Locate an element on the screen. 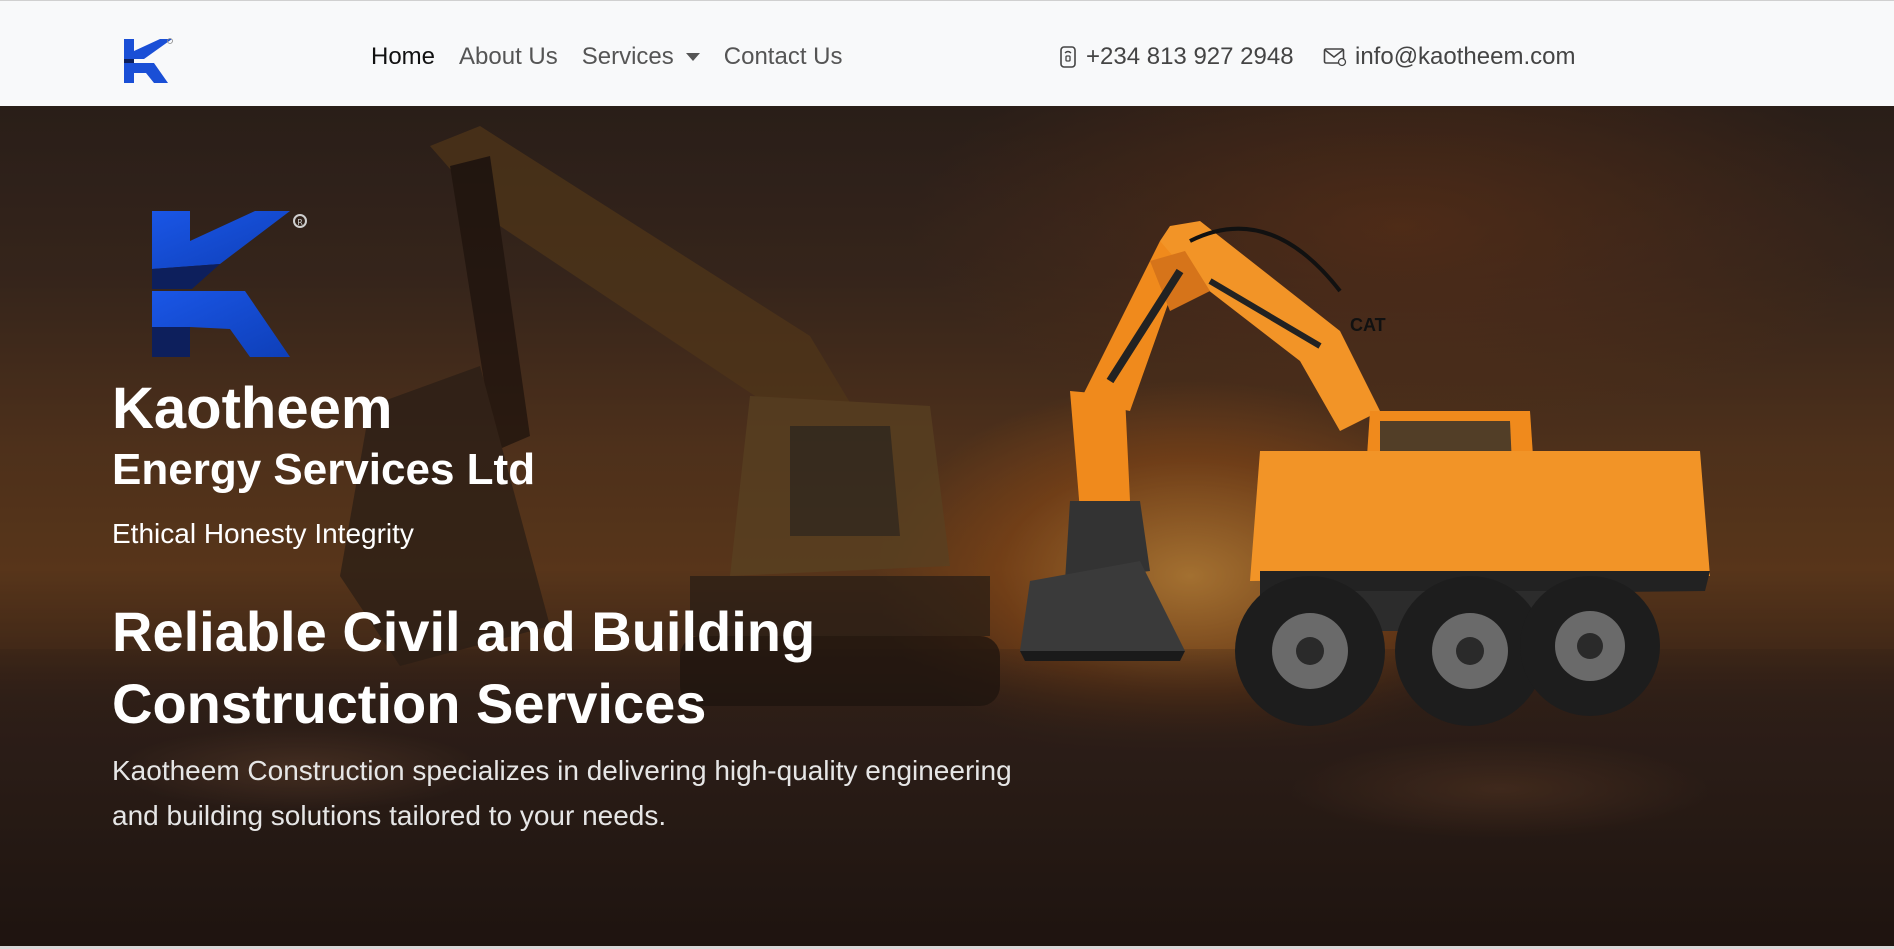  hero-logo-icon: R is located at coordinates (229, 284).